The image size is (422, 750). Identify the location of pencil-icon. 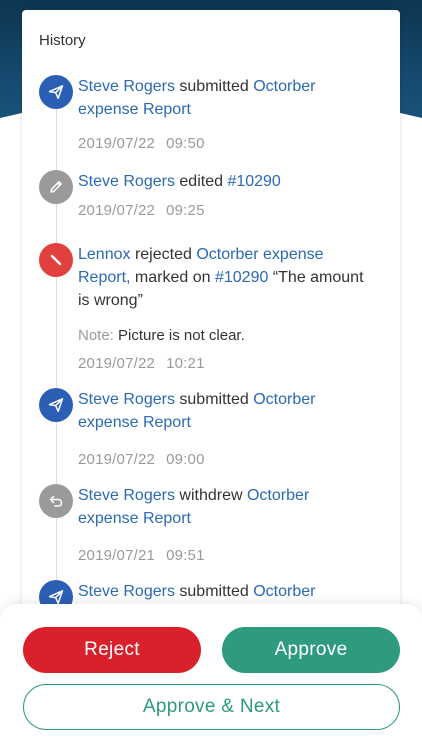
(56, 187).